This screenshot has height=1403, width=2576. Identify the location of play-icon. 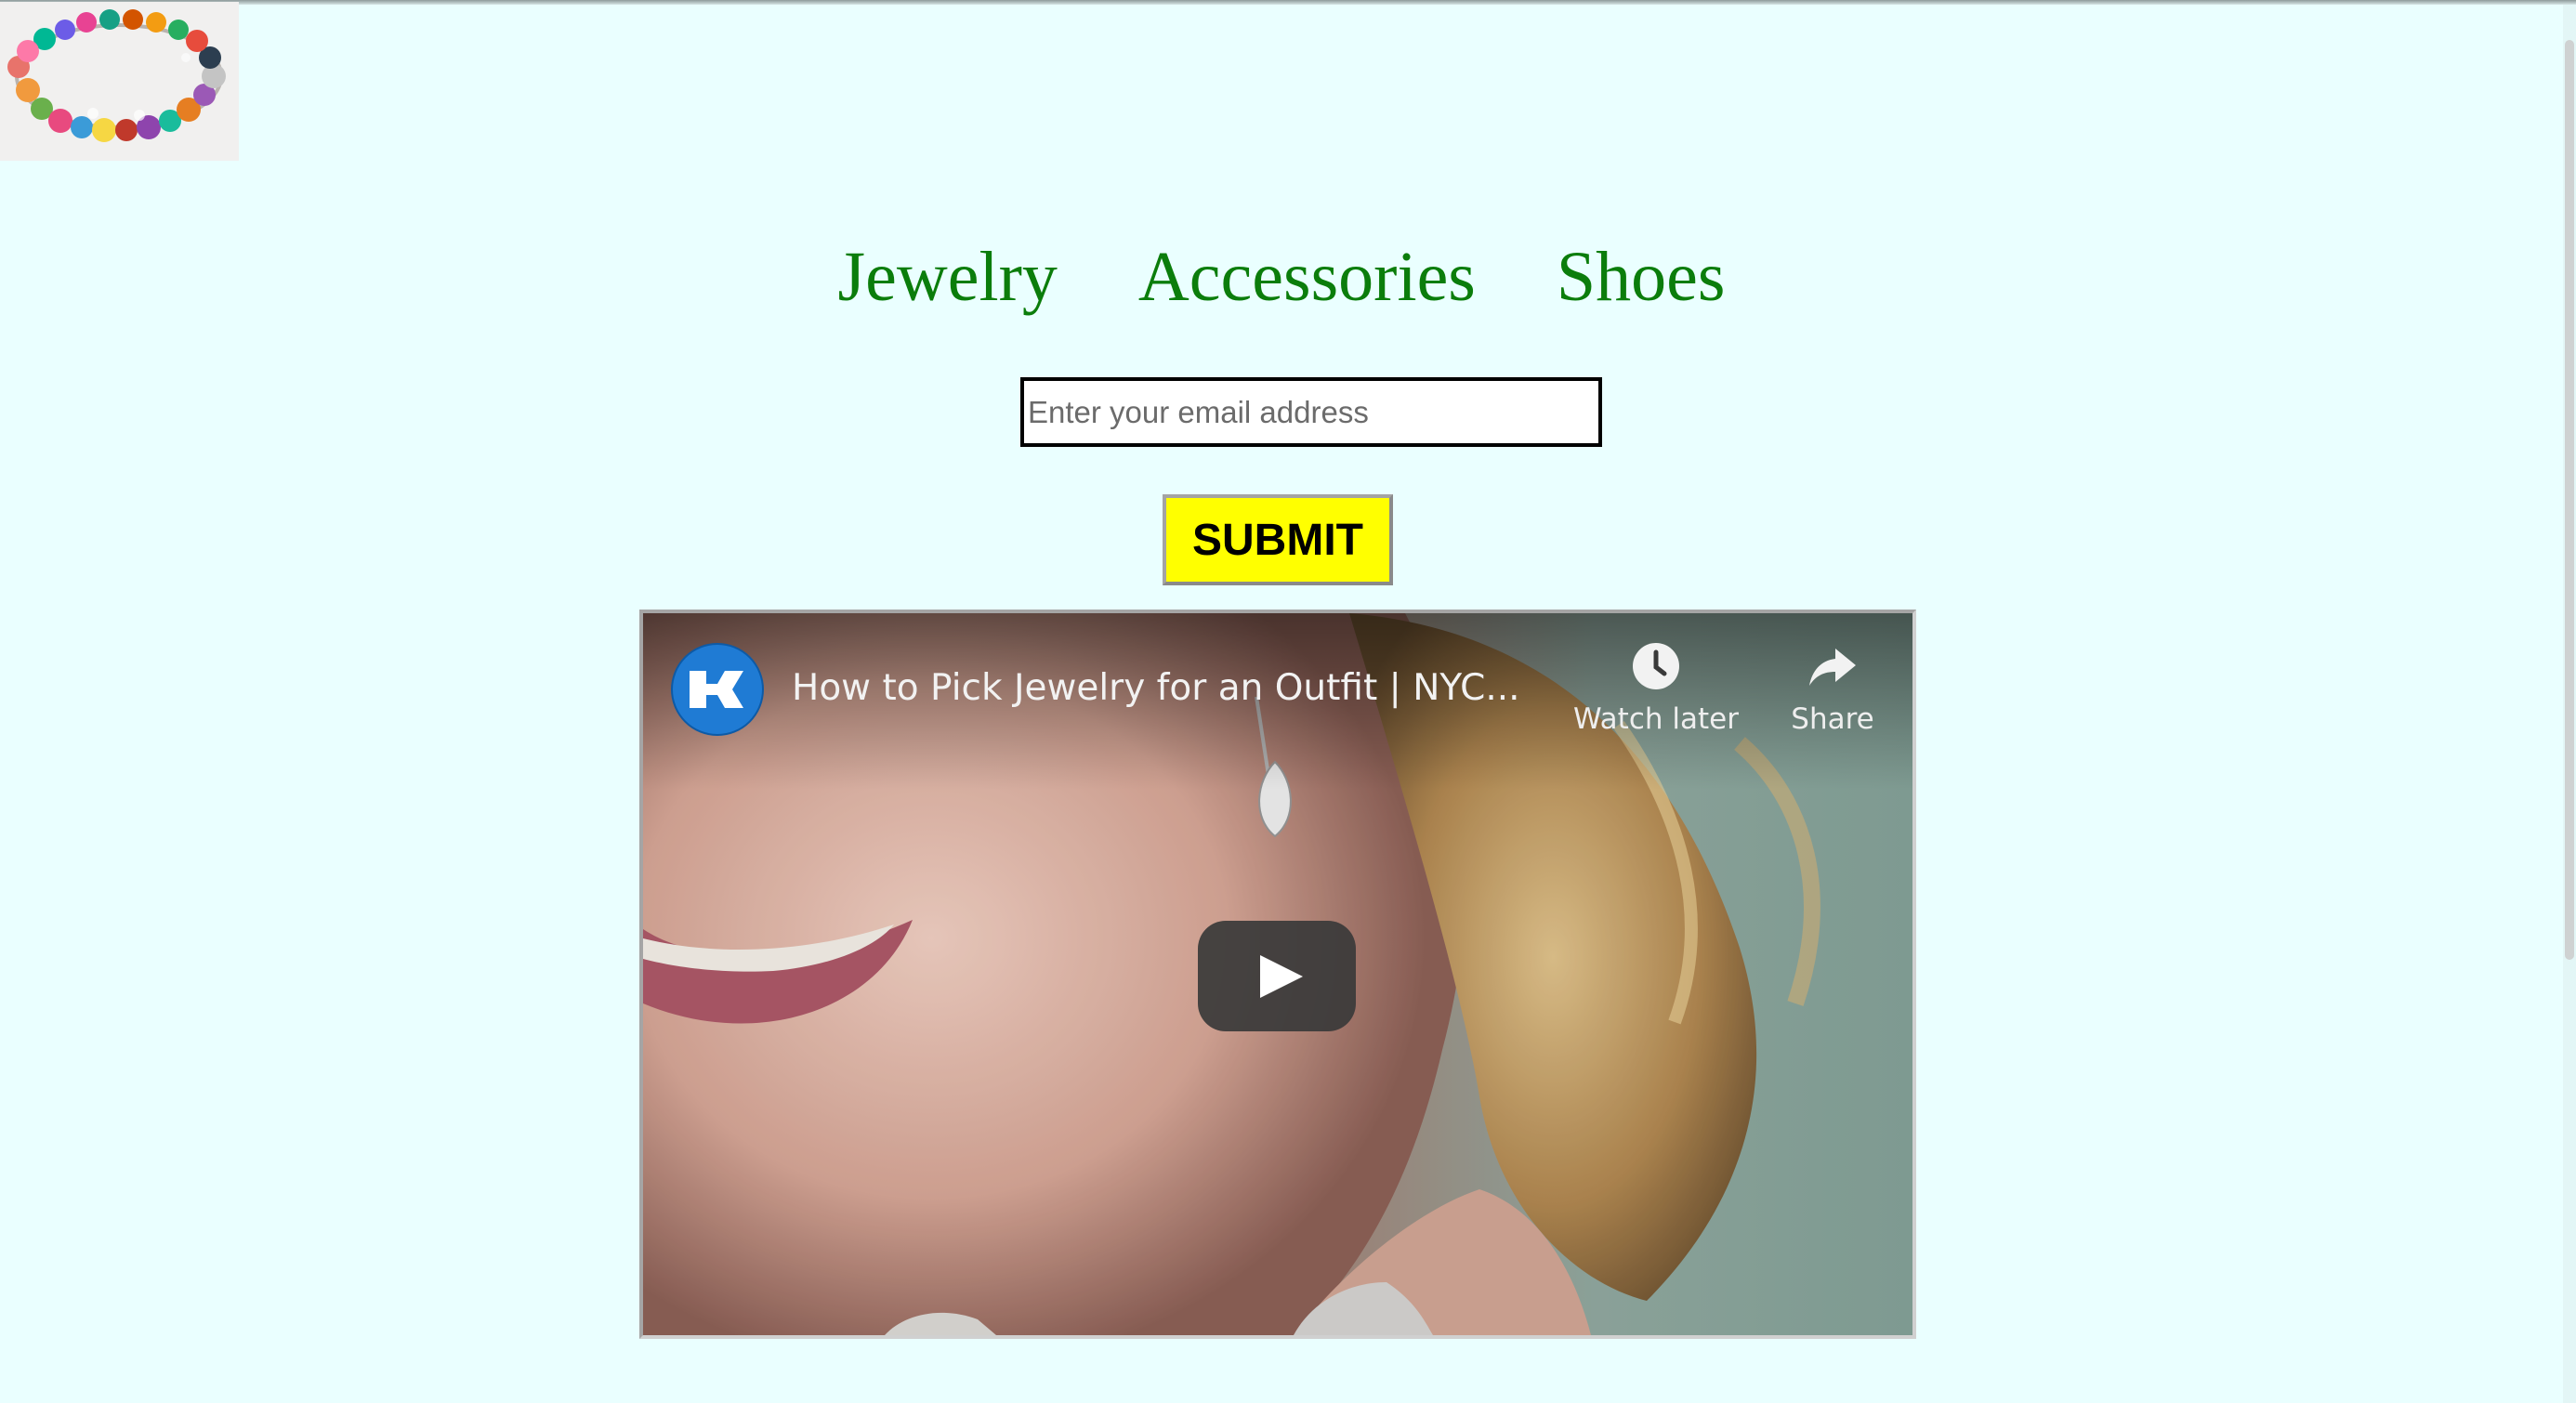
(1277, 976).